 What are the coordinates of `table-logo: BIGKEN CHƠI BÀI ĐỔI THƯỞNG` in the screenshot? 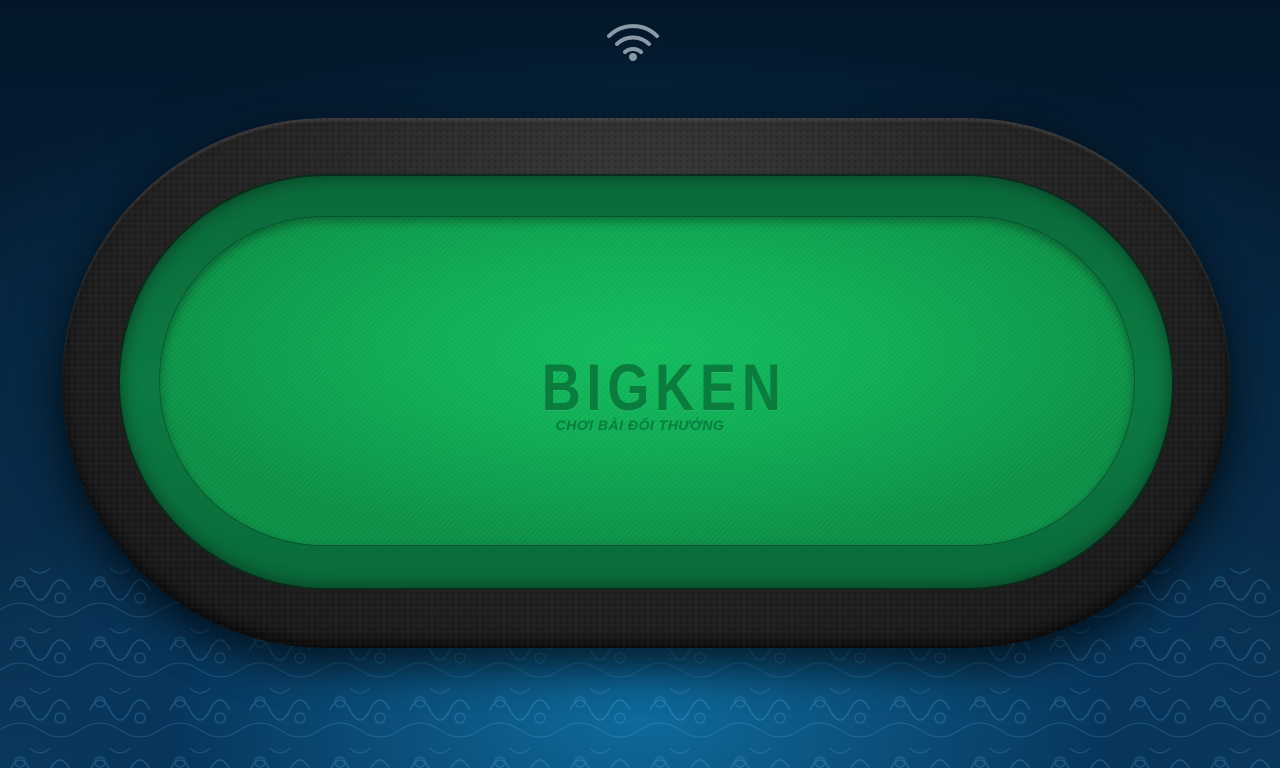 It's located at (653, 392).